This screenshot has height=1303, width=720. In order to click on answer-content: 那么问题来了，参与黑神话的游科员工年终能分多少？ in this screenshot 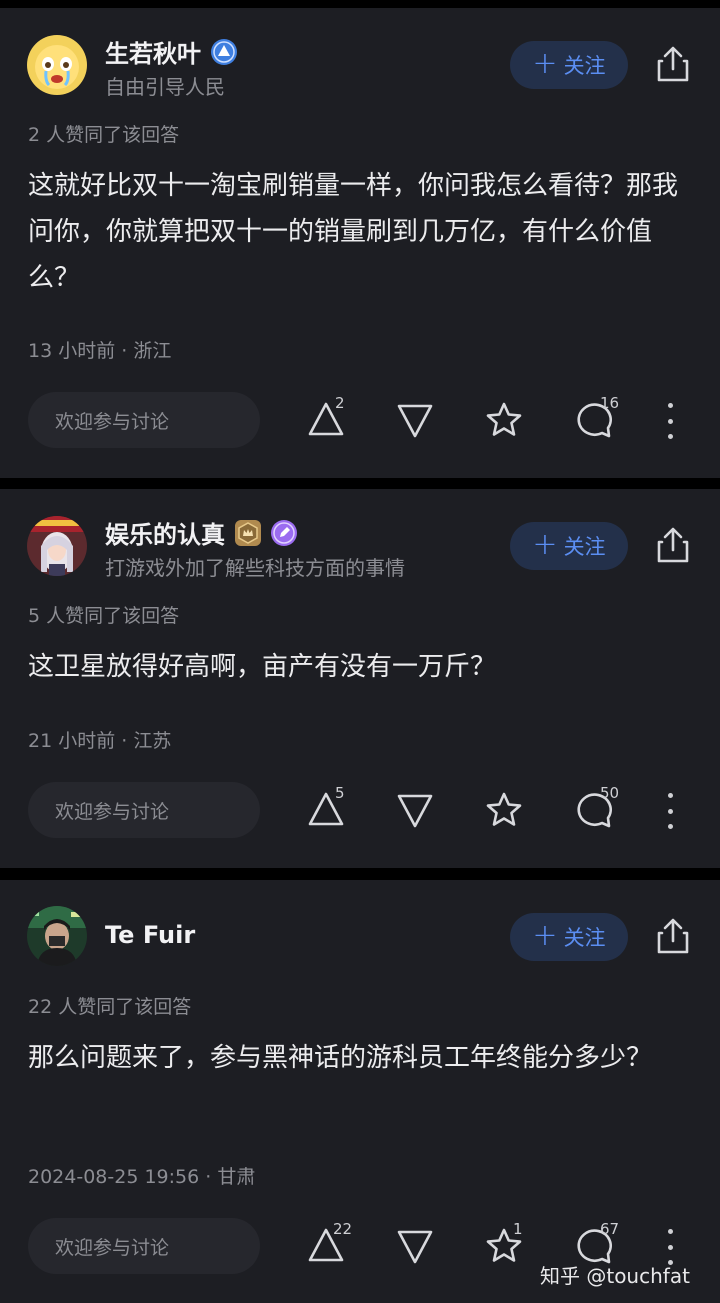, I will do `click(360, 1058)`.